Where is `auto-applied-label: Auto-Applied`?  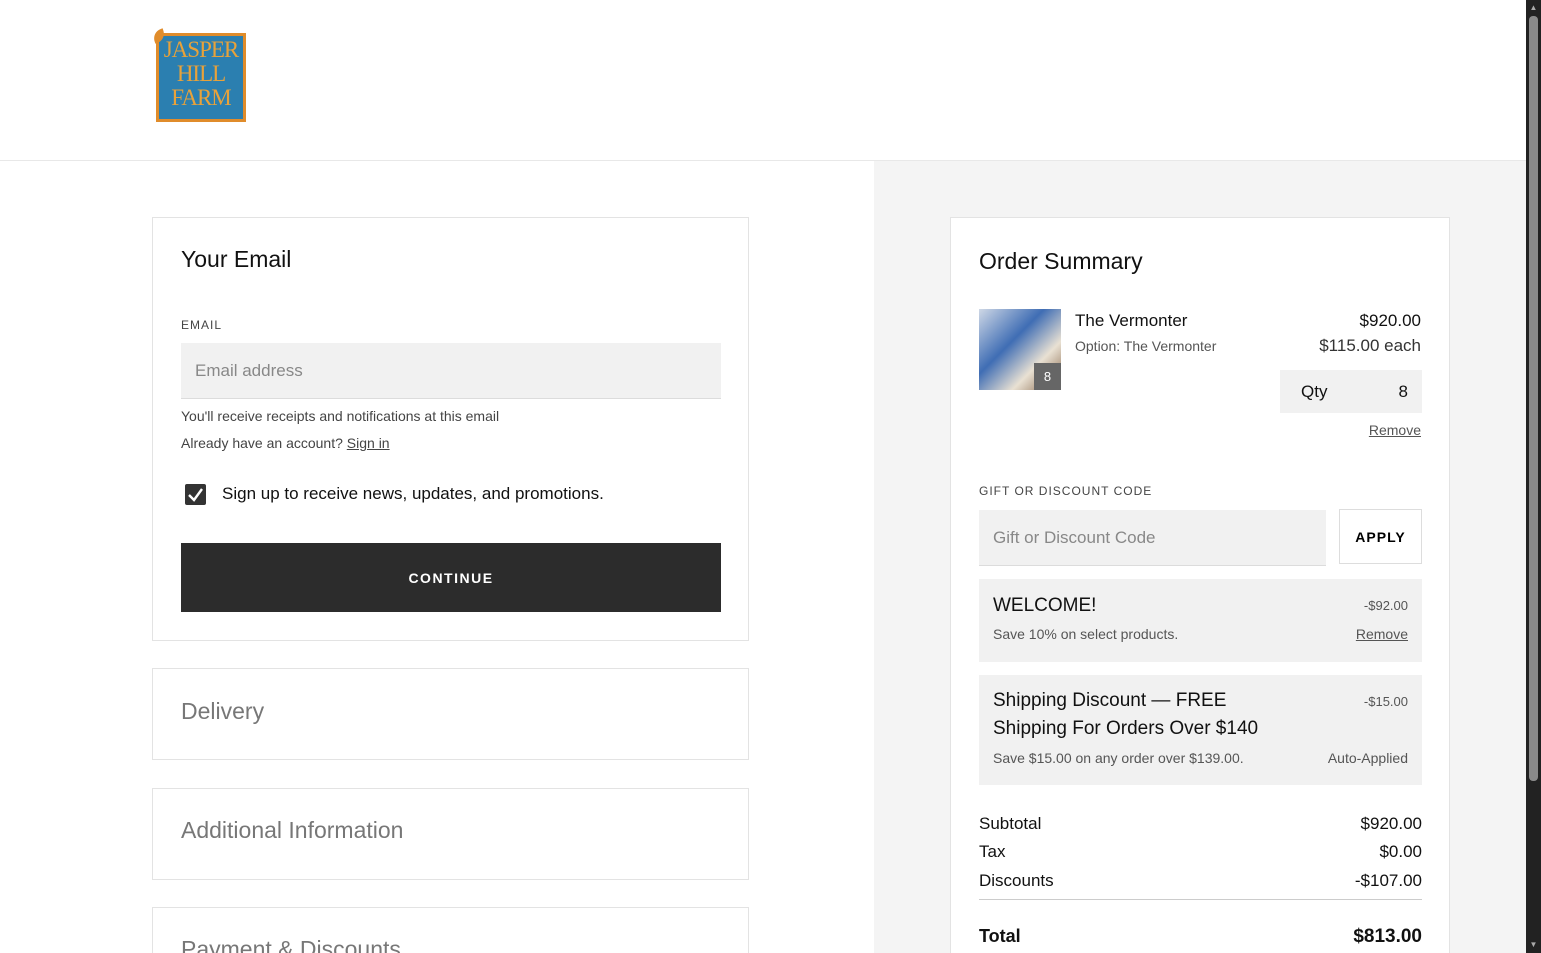 auto-applied-label: Auto-Applied is located at coordinates (1367, 758).